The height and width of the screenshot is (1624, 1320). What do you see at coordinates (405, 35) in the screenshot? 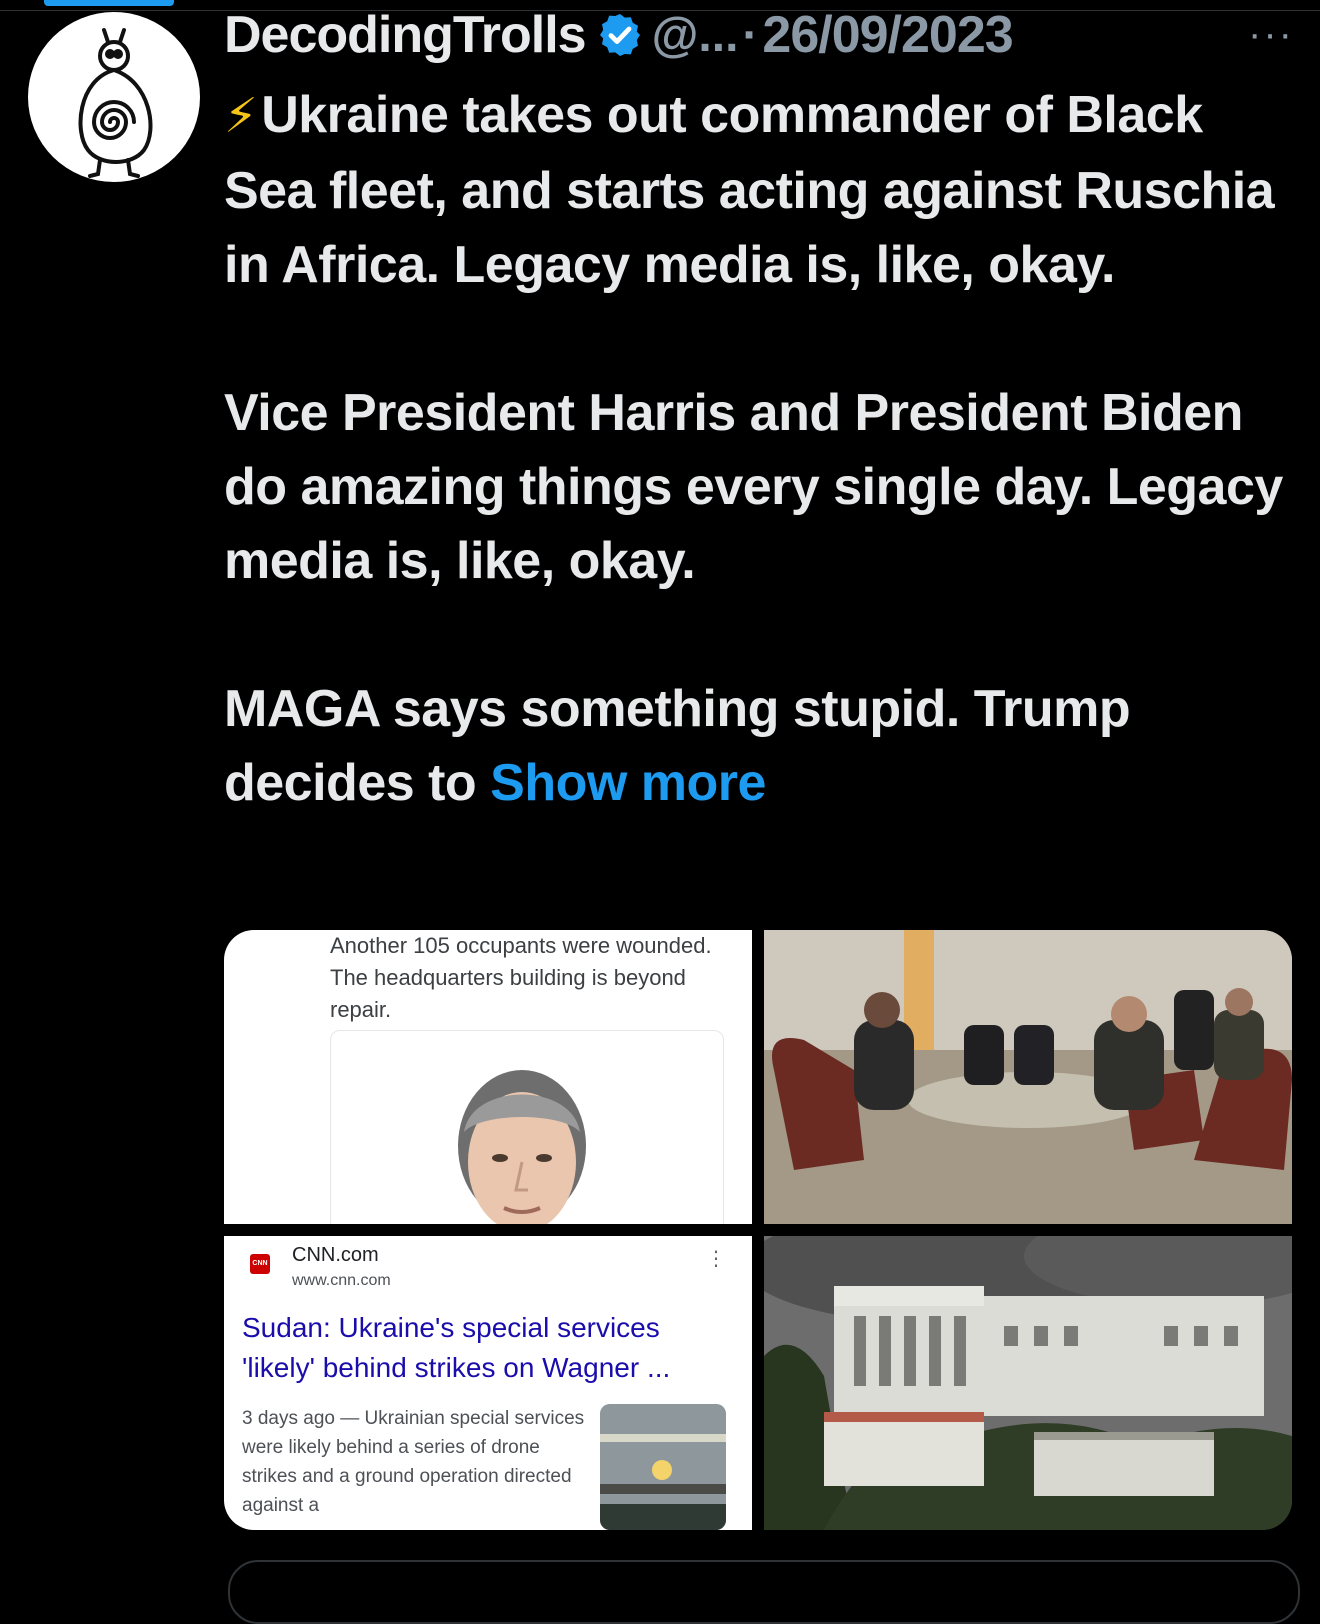
I see `display-name: DecodingTrolls` at bounding box center [405, 35].